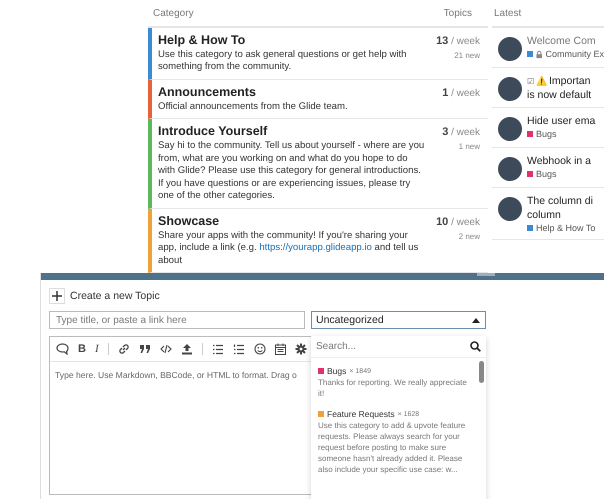  What do you see at coordinates (461, 132) in the screenshot?
I see `topics-per-week: 3 / week` at bounding box center [461, 132].